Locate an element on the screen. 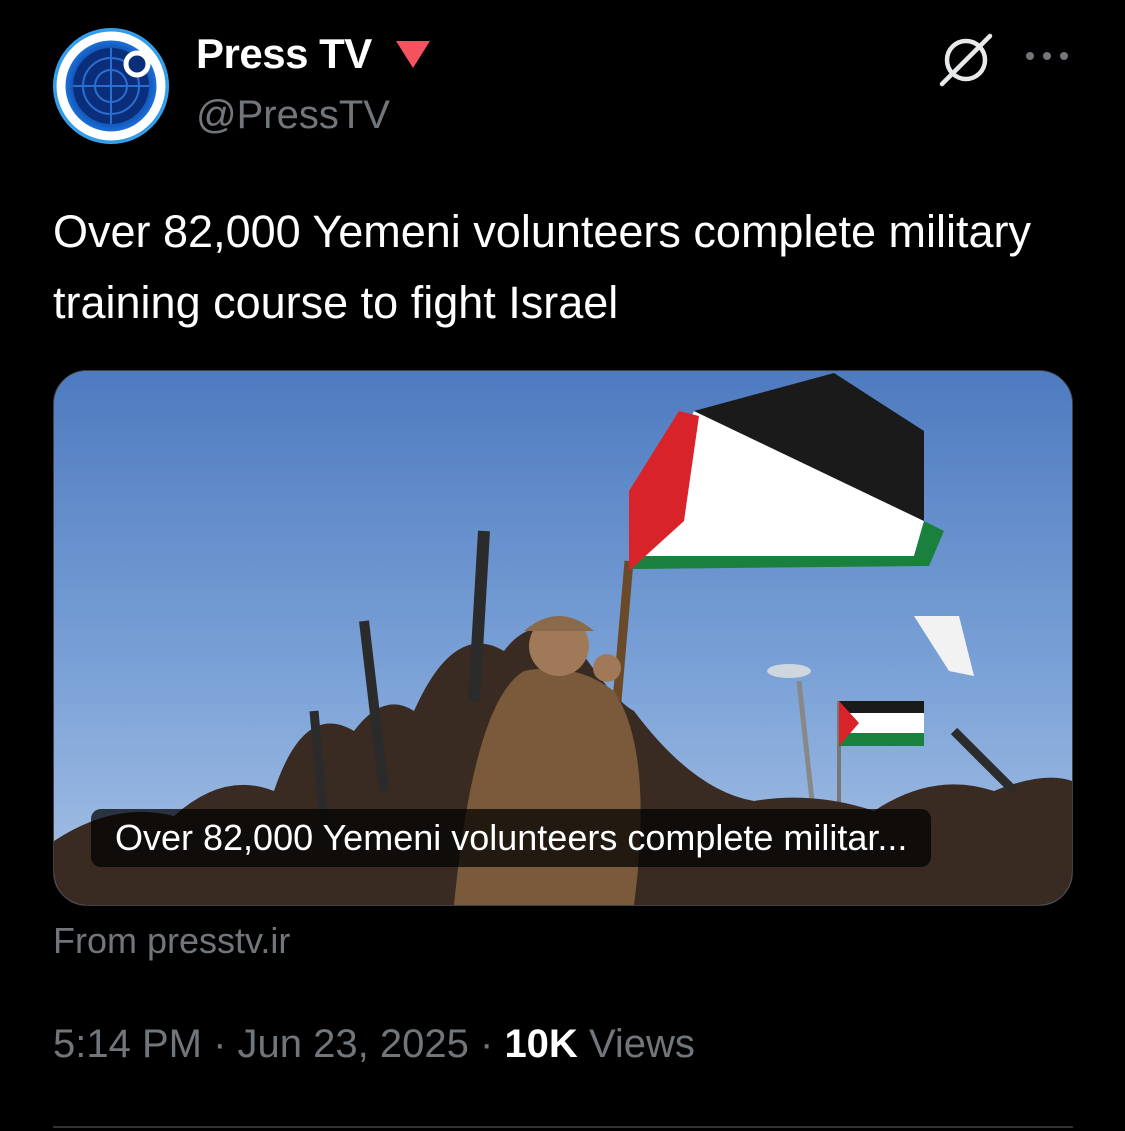 The height and width of the screenshot is (1131, 1125). tweet-time: 5:14 PM is located at coordinates (127, 1044).